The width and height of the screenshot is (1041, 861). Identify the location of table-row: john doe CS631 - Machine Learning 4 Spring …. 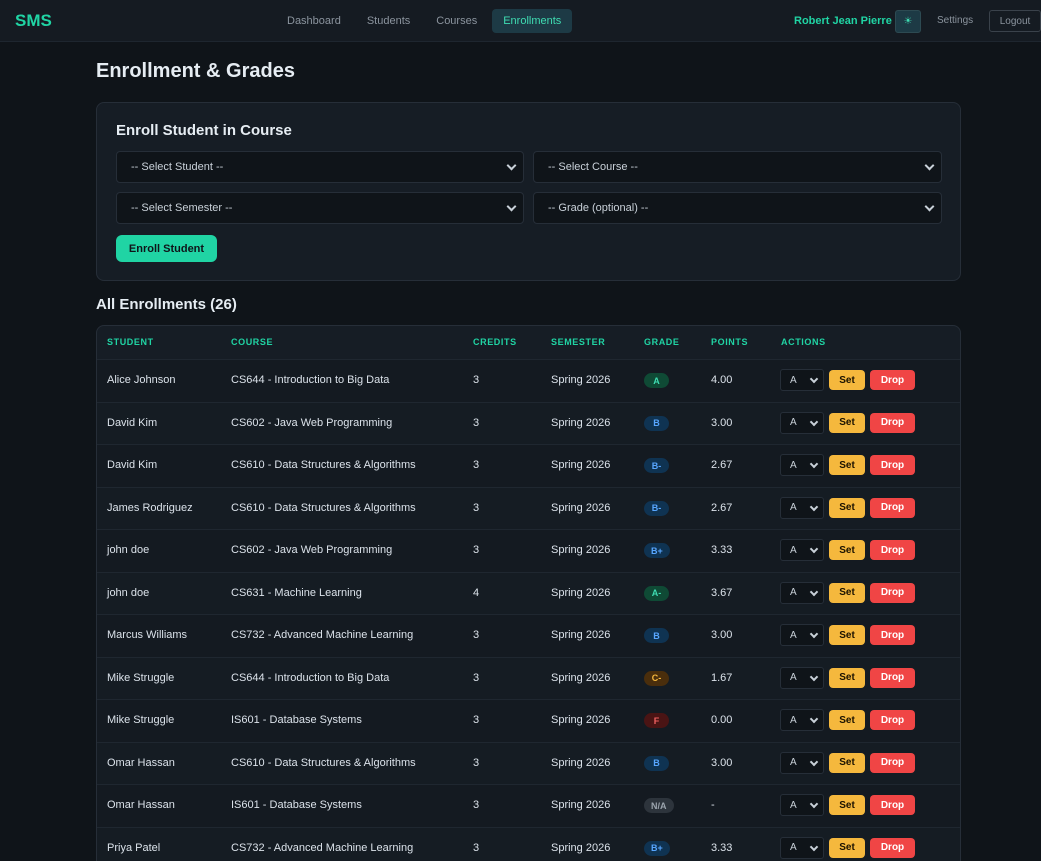
(528, 592).